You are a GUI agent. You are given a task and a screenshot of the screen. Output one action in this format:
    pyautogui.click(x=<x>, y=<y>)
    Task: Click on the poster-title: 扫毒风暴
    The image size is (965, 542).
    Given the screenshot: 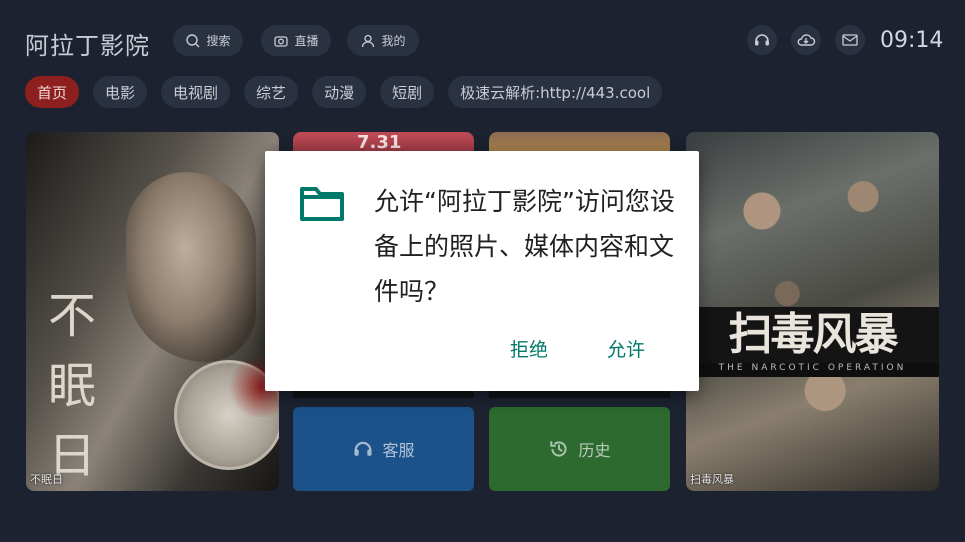 What is the action you would take?
    pyautogui.click(x=712, y=479)
    